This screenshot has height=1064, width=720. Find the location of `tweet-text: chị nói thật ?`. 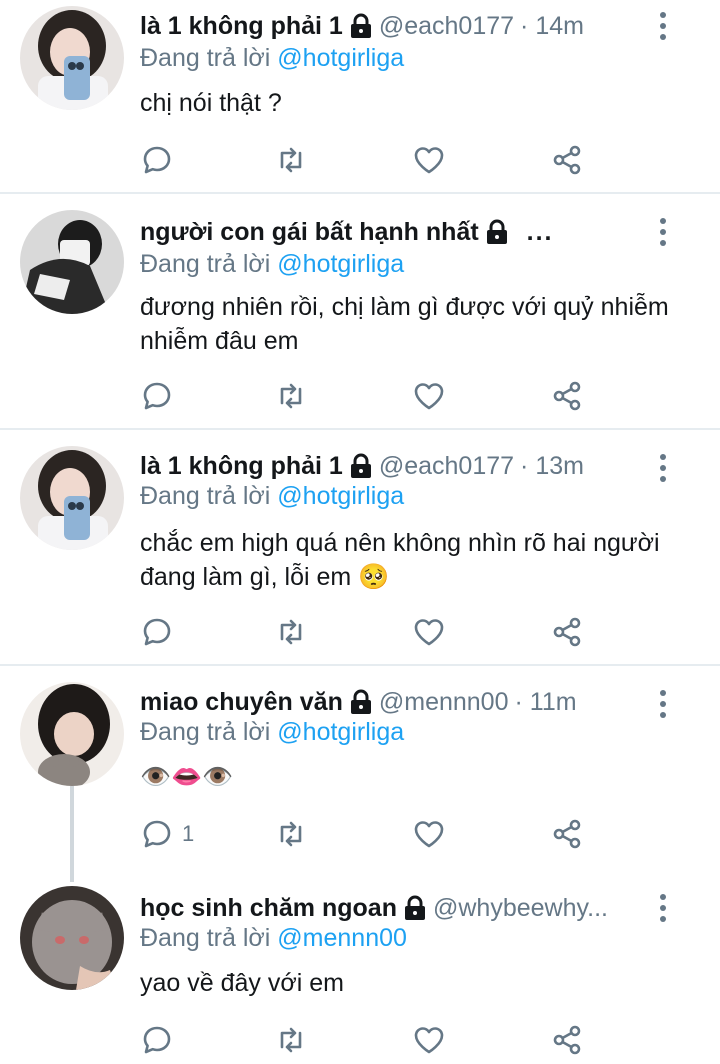

tweet-text: chị nói thật ? is located at coordinates (211, 103).